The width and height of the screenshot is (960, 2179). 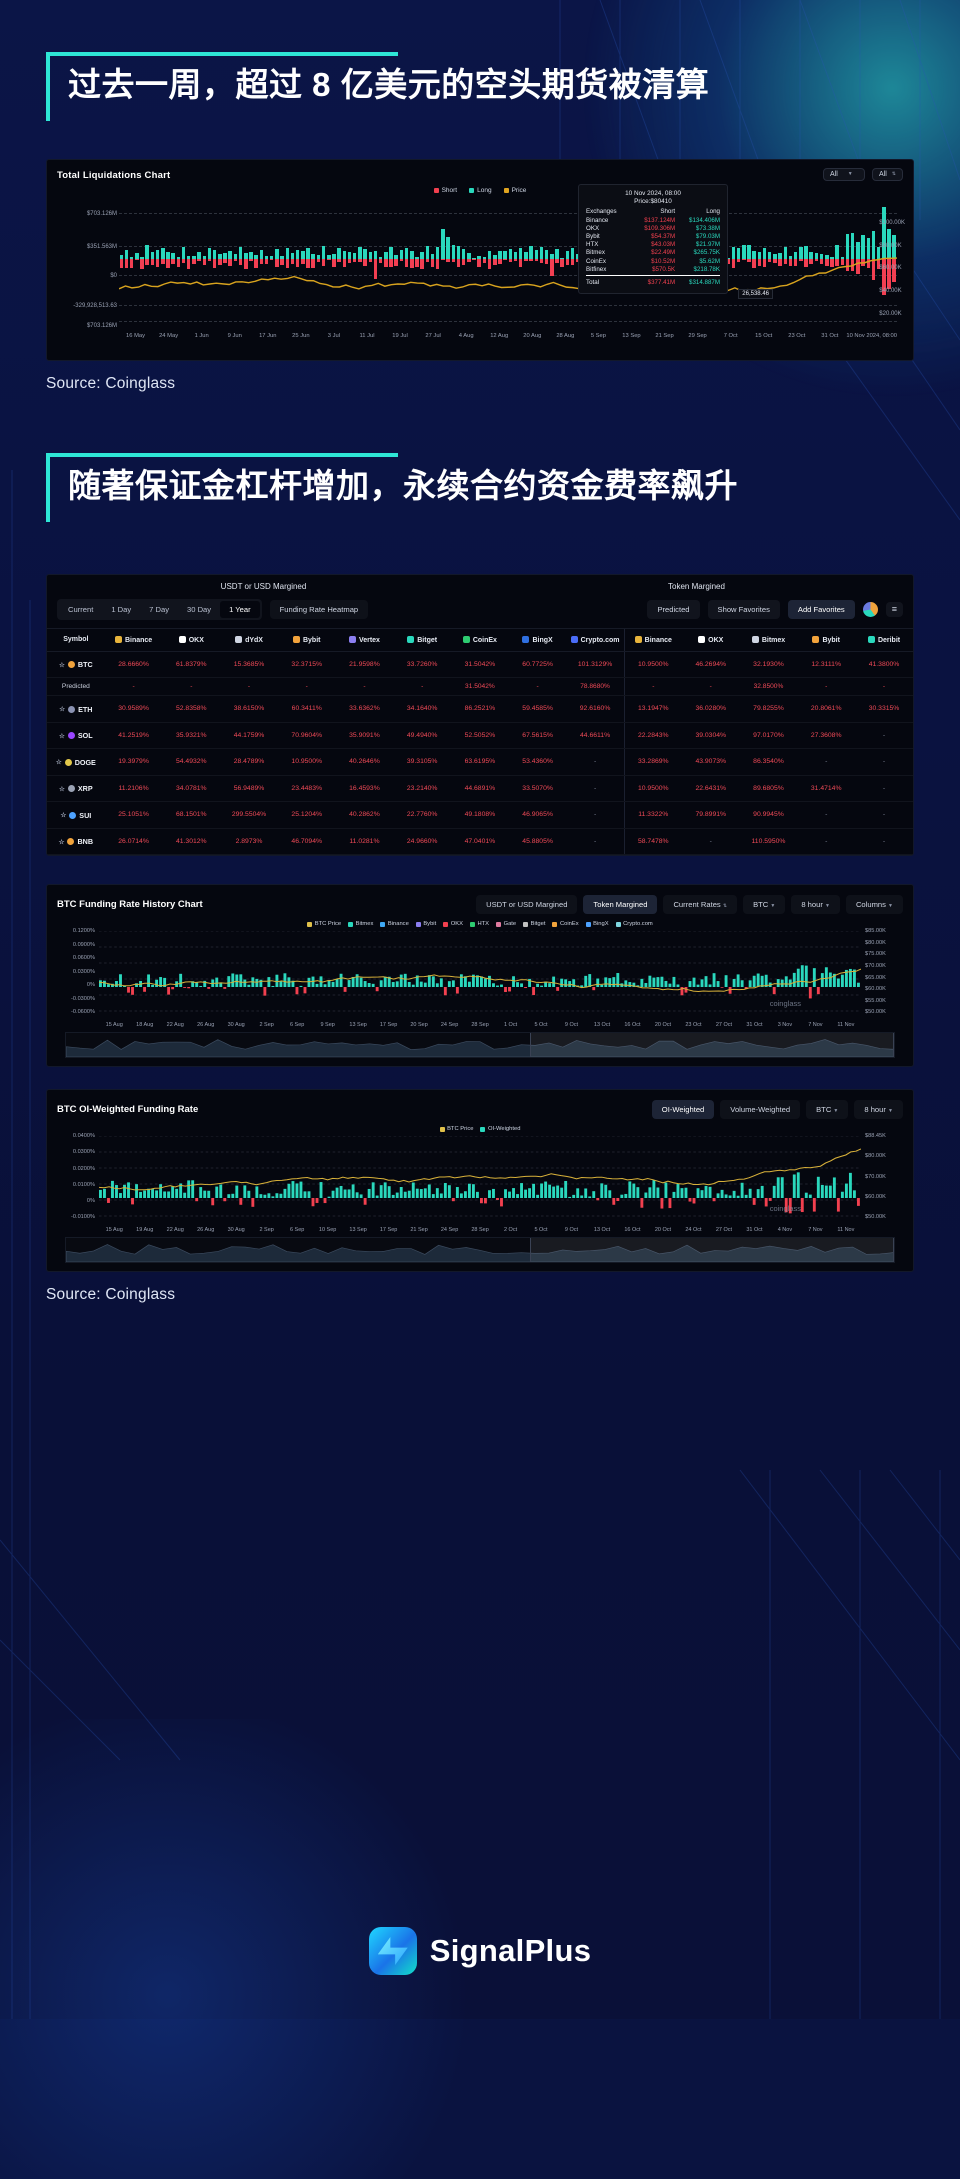 What do you see at coordinates (480, 639) in the screenshot?
I see `column-header-coinex: CoinEx` at bounding box center [480, 639].